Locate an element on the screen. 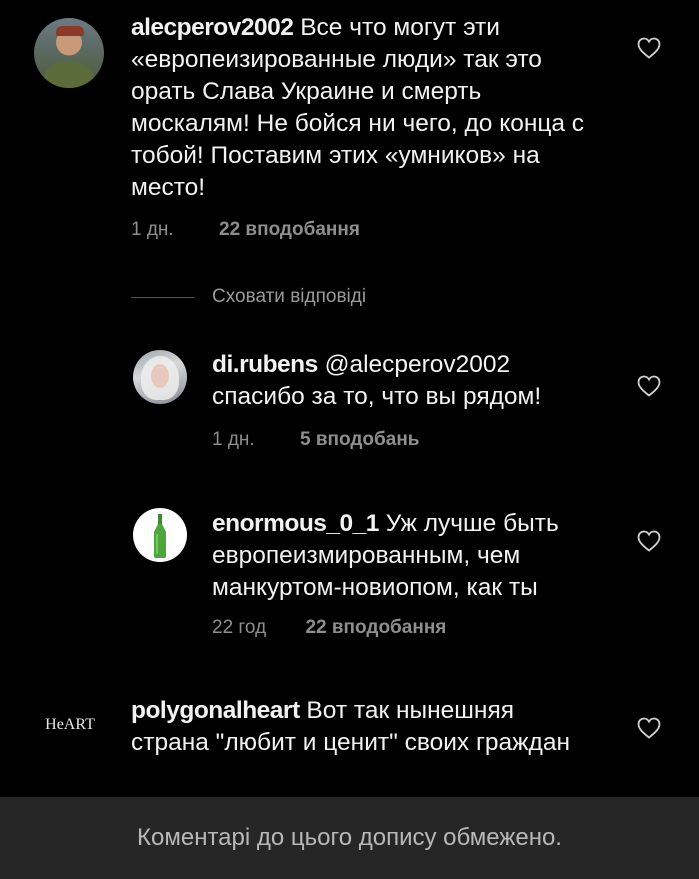  comment-body: спасибо за то, что вы рядом! is located at coordinates (377, 396).